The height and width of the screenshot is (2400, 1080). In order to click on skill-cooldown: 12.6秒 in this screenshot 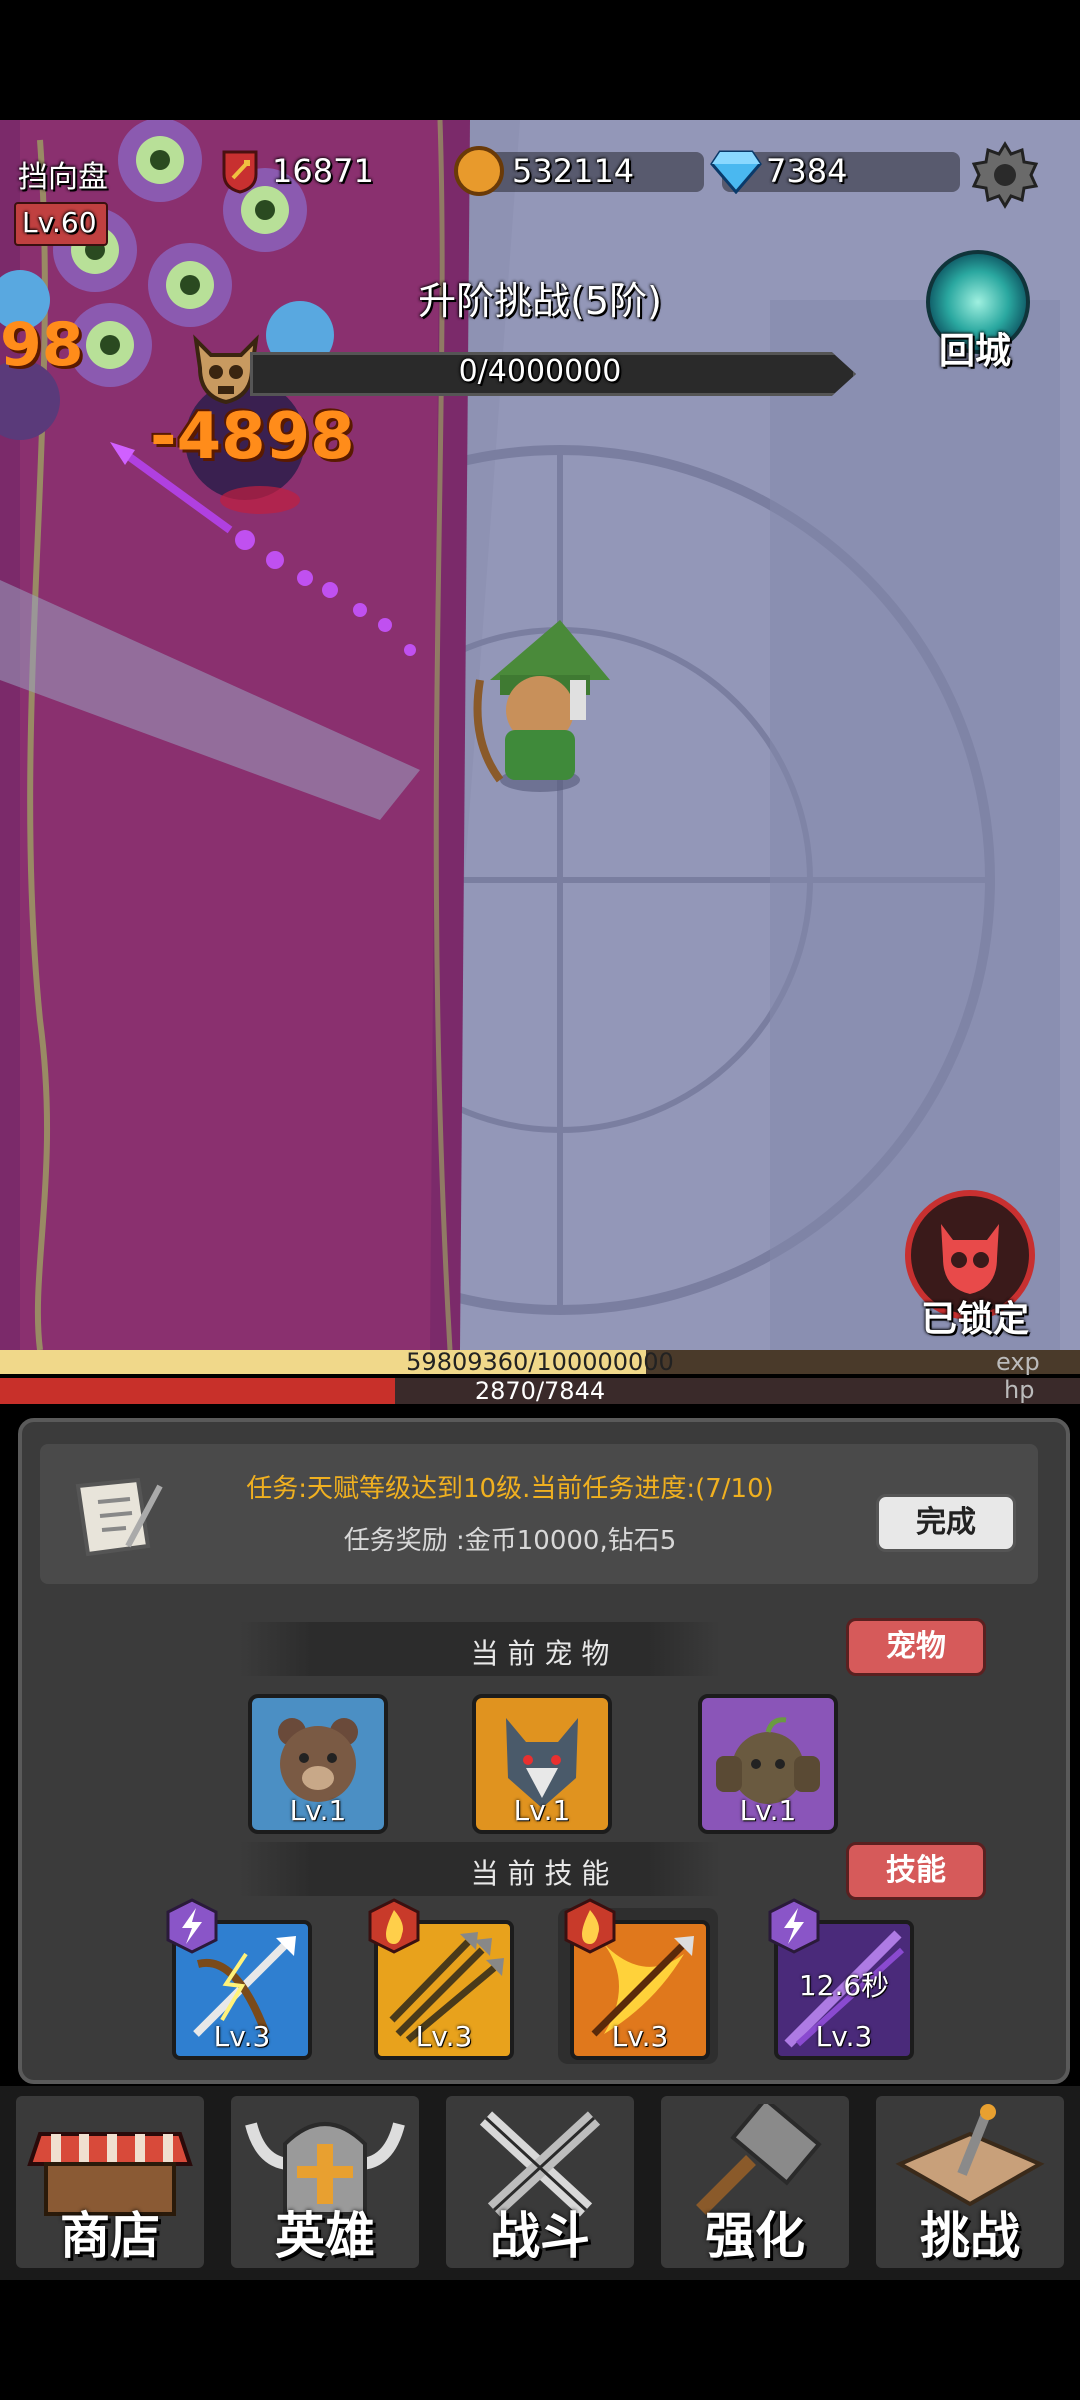, I will do `click(844, 1985)`.